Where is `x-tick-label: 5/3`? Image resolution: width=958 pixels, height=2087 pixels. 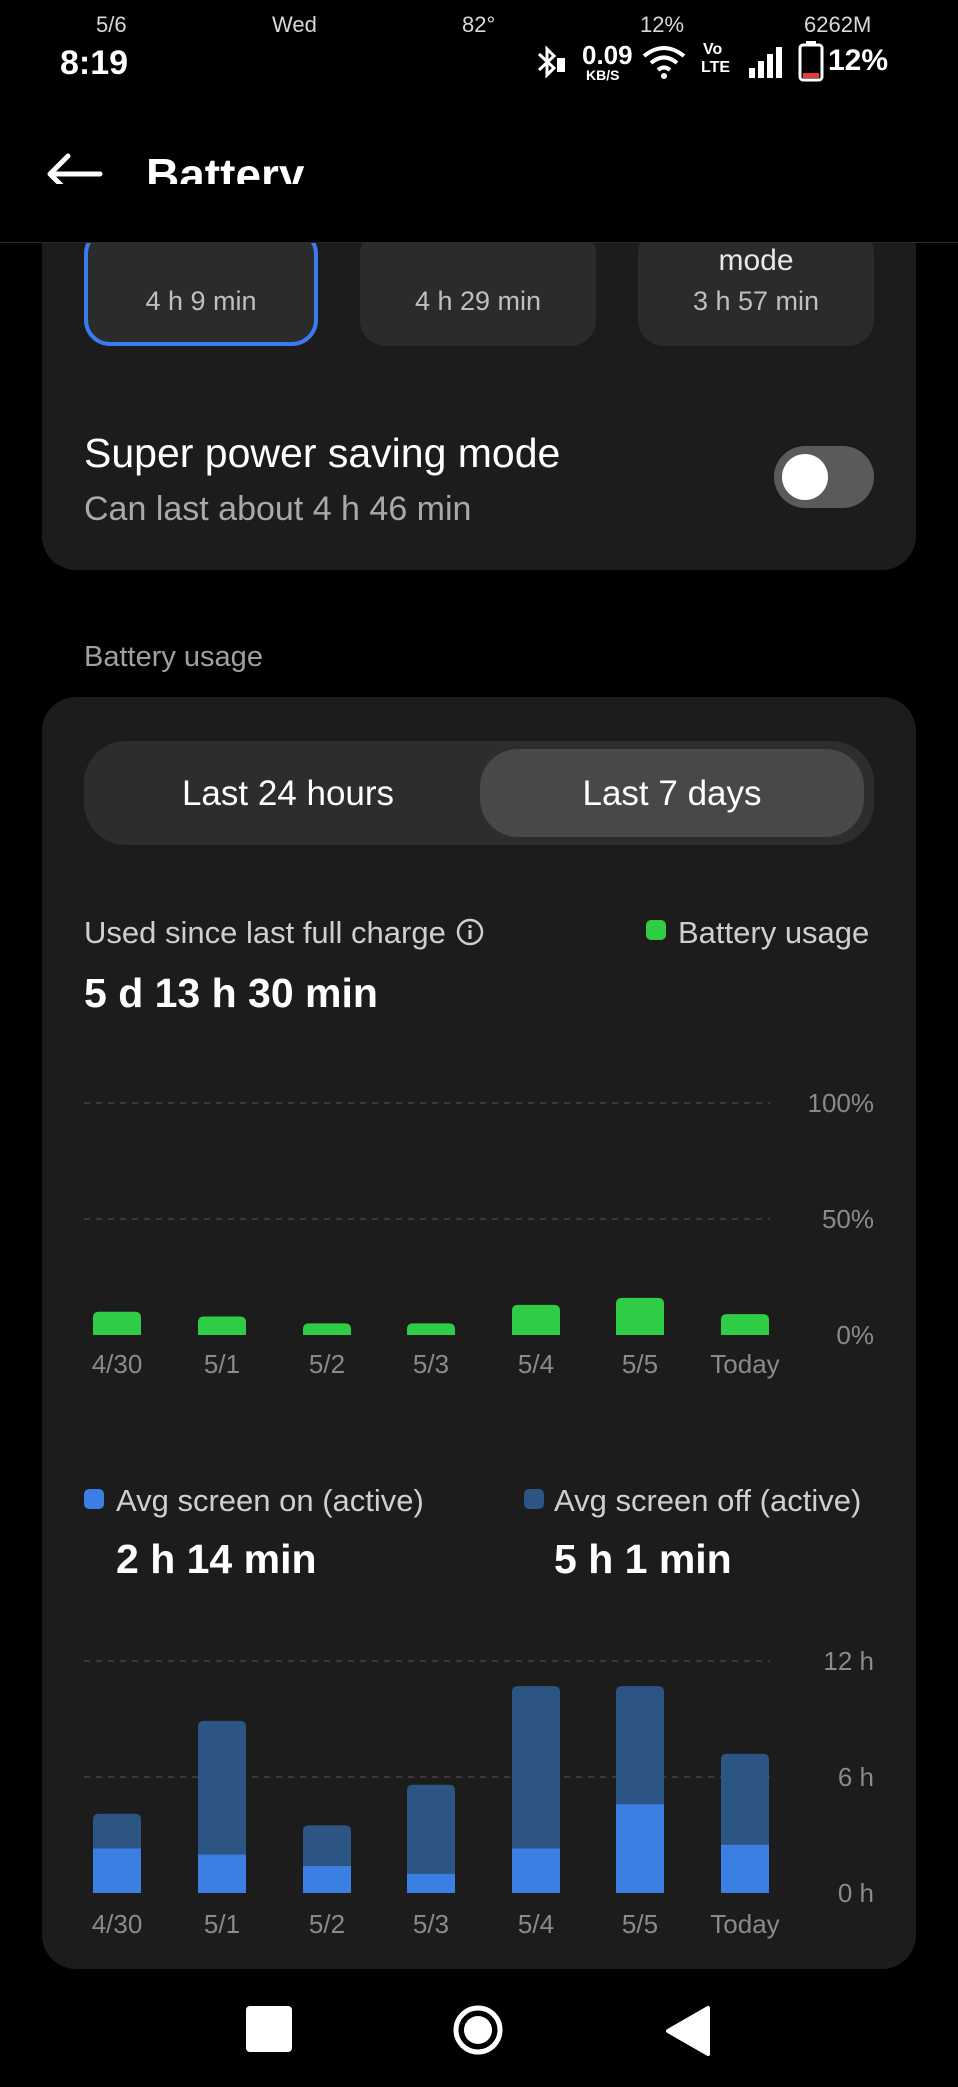 x-tick-label: 5/3 is located at coordinates (431, 1924).